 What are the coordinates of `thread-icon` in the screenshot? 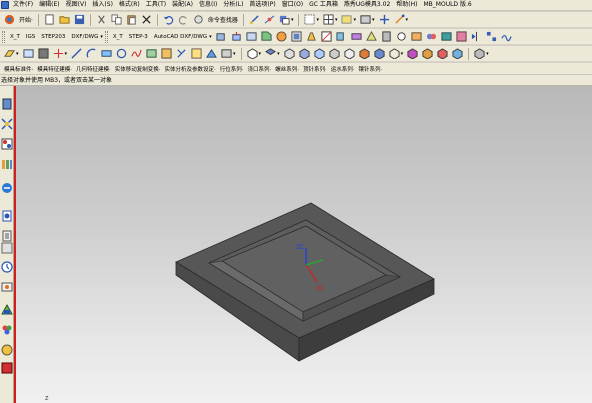 It's located at (386, 36).